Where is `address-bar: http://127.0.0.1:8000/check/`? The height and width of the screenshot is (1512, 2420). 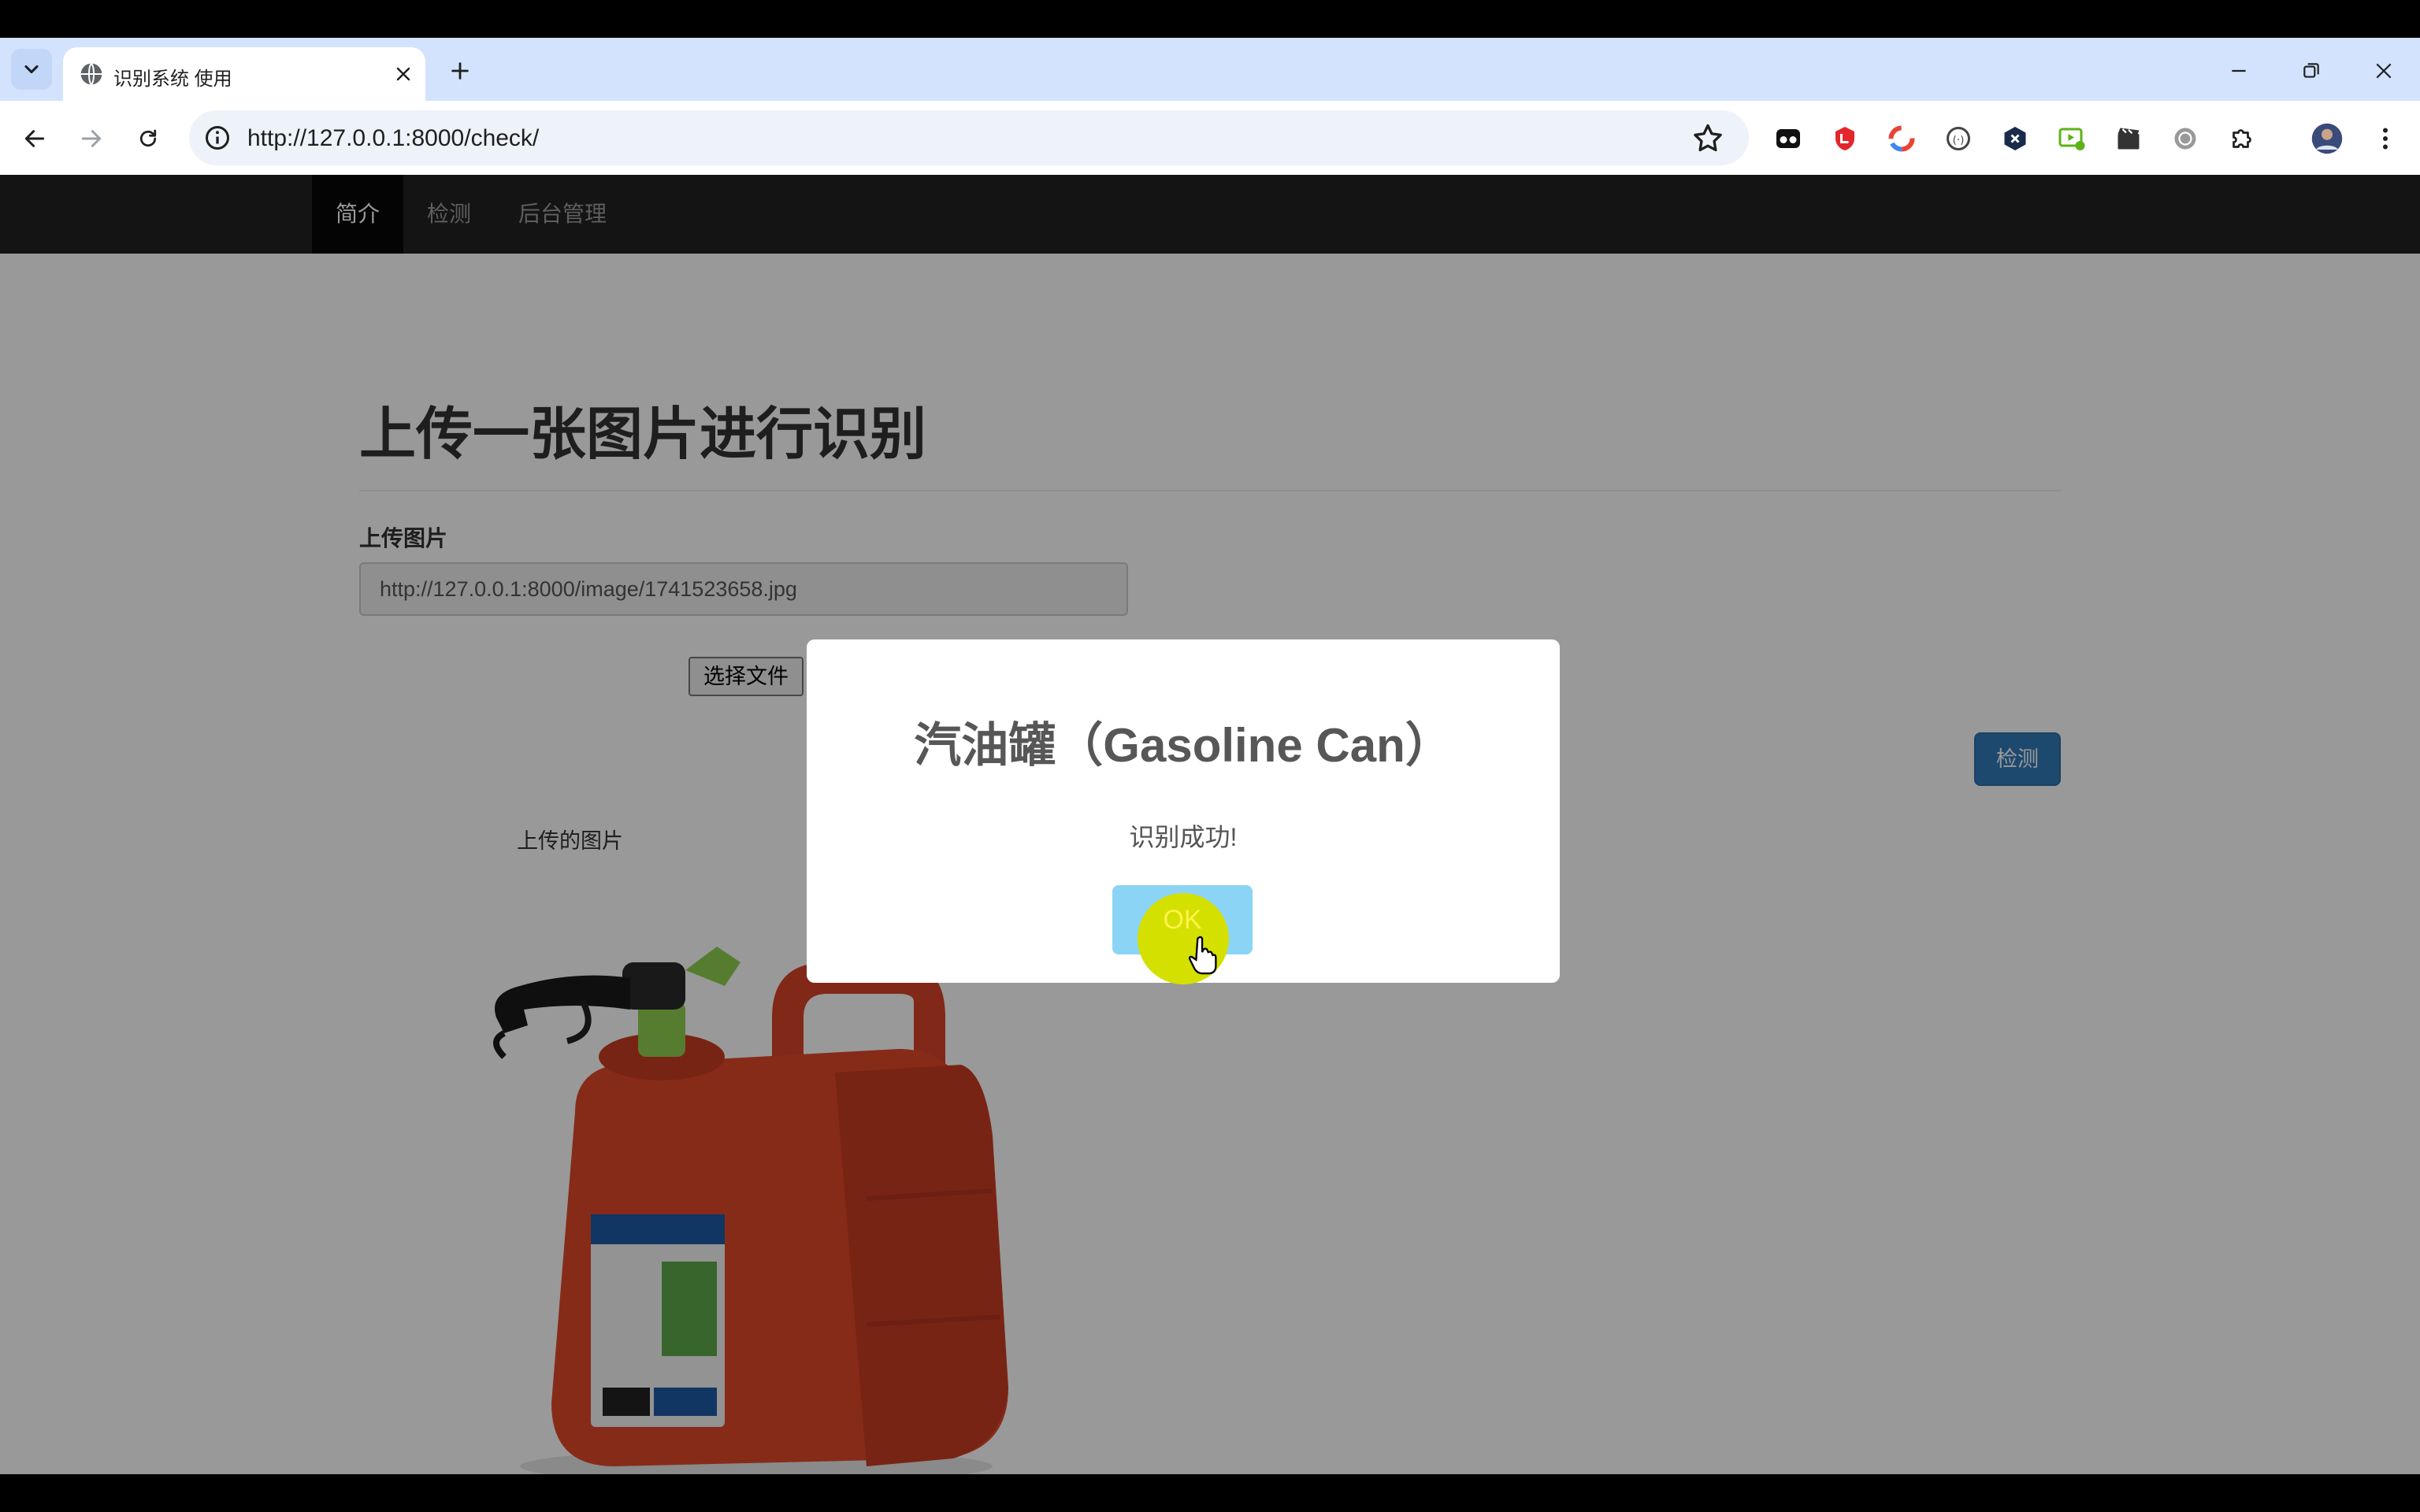
address-bar: http://127.0.0.1:8000/check/ is located at coordinates (969, 137).